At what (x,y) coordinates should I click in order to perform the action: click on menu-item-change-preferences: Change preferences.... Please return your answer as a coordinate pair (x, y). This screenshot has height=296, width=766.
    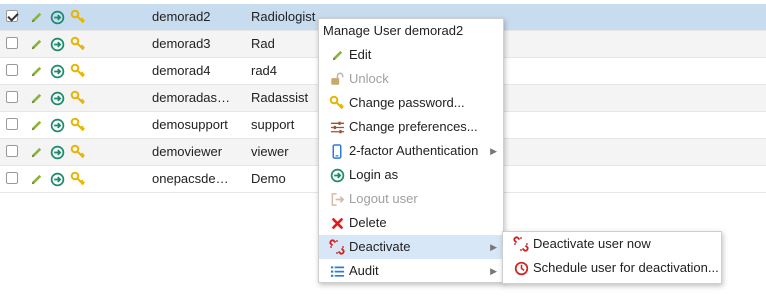
    Looking at the image, I should click on (411, 127).